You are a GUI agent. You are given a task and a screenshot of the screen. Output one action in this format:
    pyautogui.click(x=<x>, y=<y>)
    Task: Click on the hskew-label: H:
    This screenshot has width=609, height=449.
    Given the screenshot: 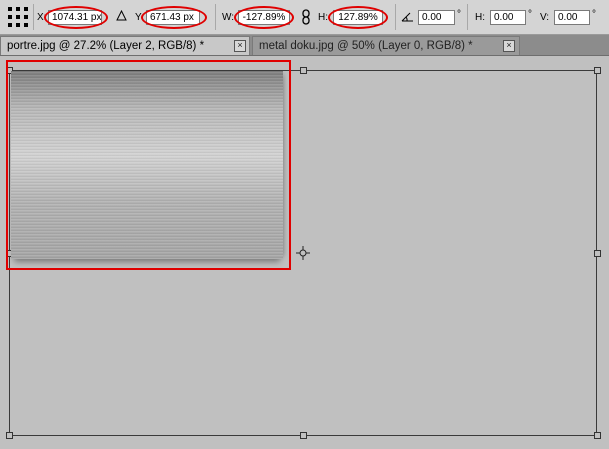 What is the action you would take?
    pyautogui.click(x=480, y=17)
    